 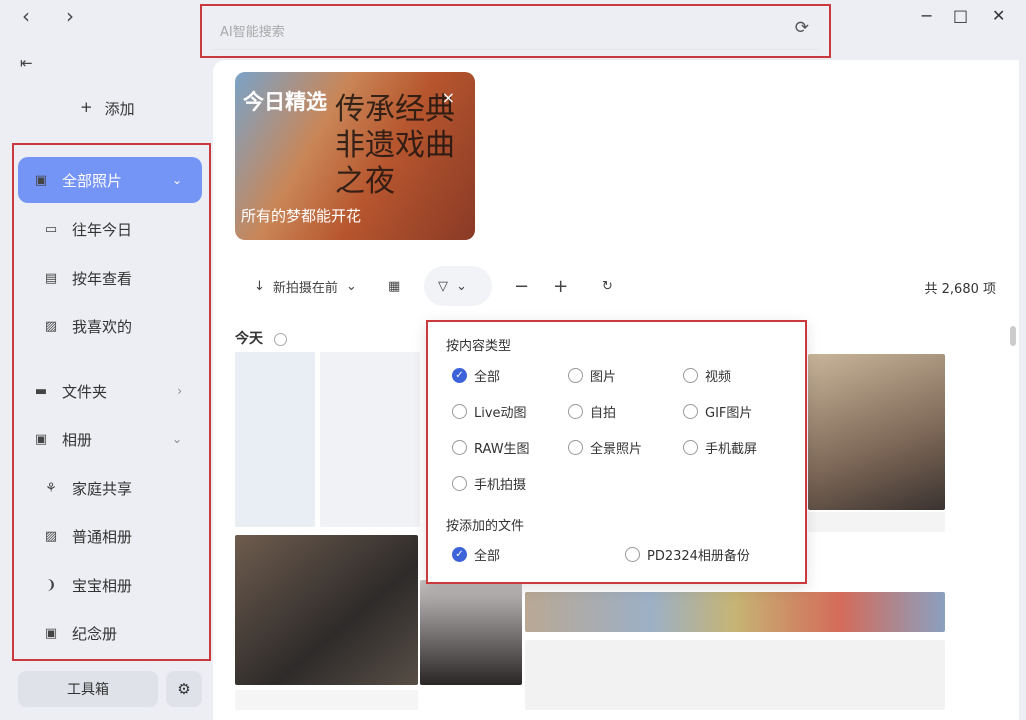 I want to click on banner-poster-art: 传承经典 非遗戏曲之夜, so click(x=395, y=145).